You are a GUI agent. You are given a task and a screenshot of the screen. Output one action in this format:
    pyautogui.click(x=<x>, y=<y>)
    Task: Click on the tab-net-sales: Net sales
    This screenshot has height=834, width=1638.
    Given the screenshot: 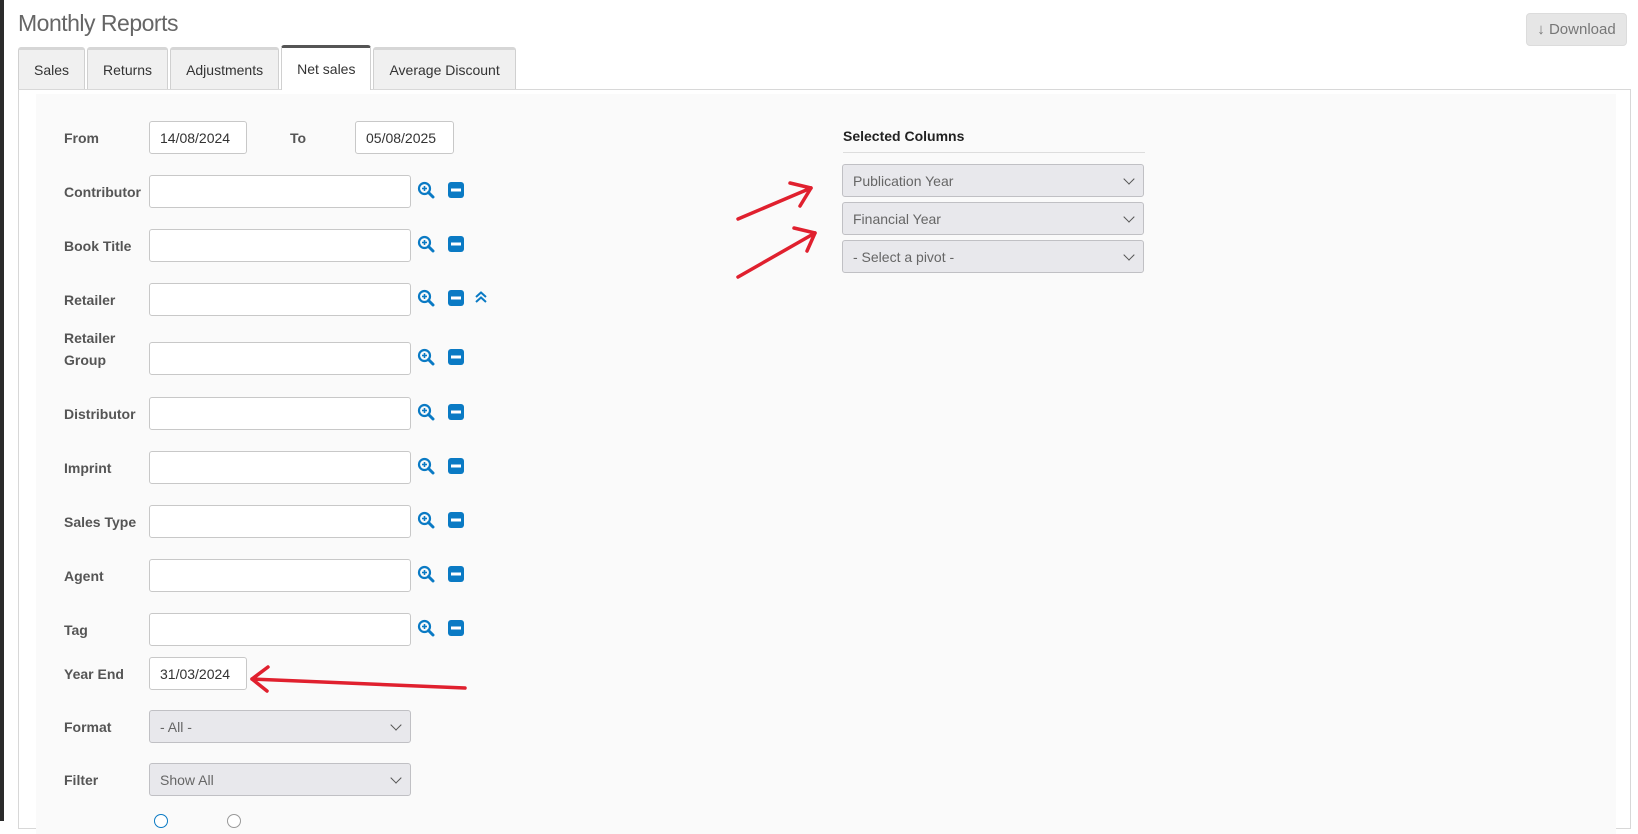 What is the action you would take?
    pyautogui.click(x=326, y=67)
    